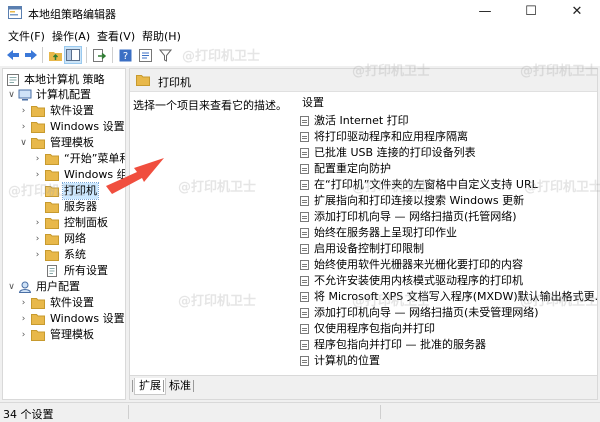 The width and height of the screenshot is (600, 422). I want to click on folder-open-icon, so click(52, 191).